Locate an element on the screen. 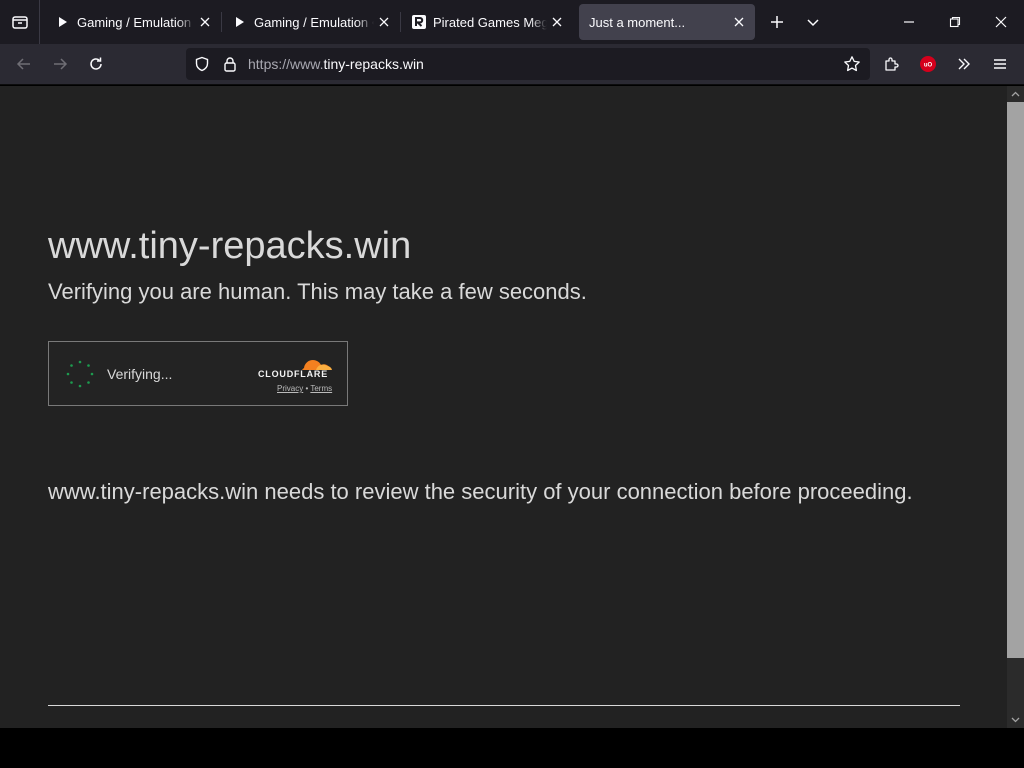 The image size is (1024, 768). url-scheme: https://www. is located at coordinates (286, 64).